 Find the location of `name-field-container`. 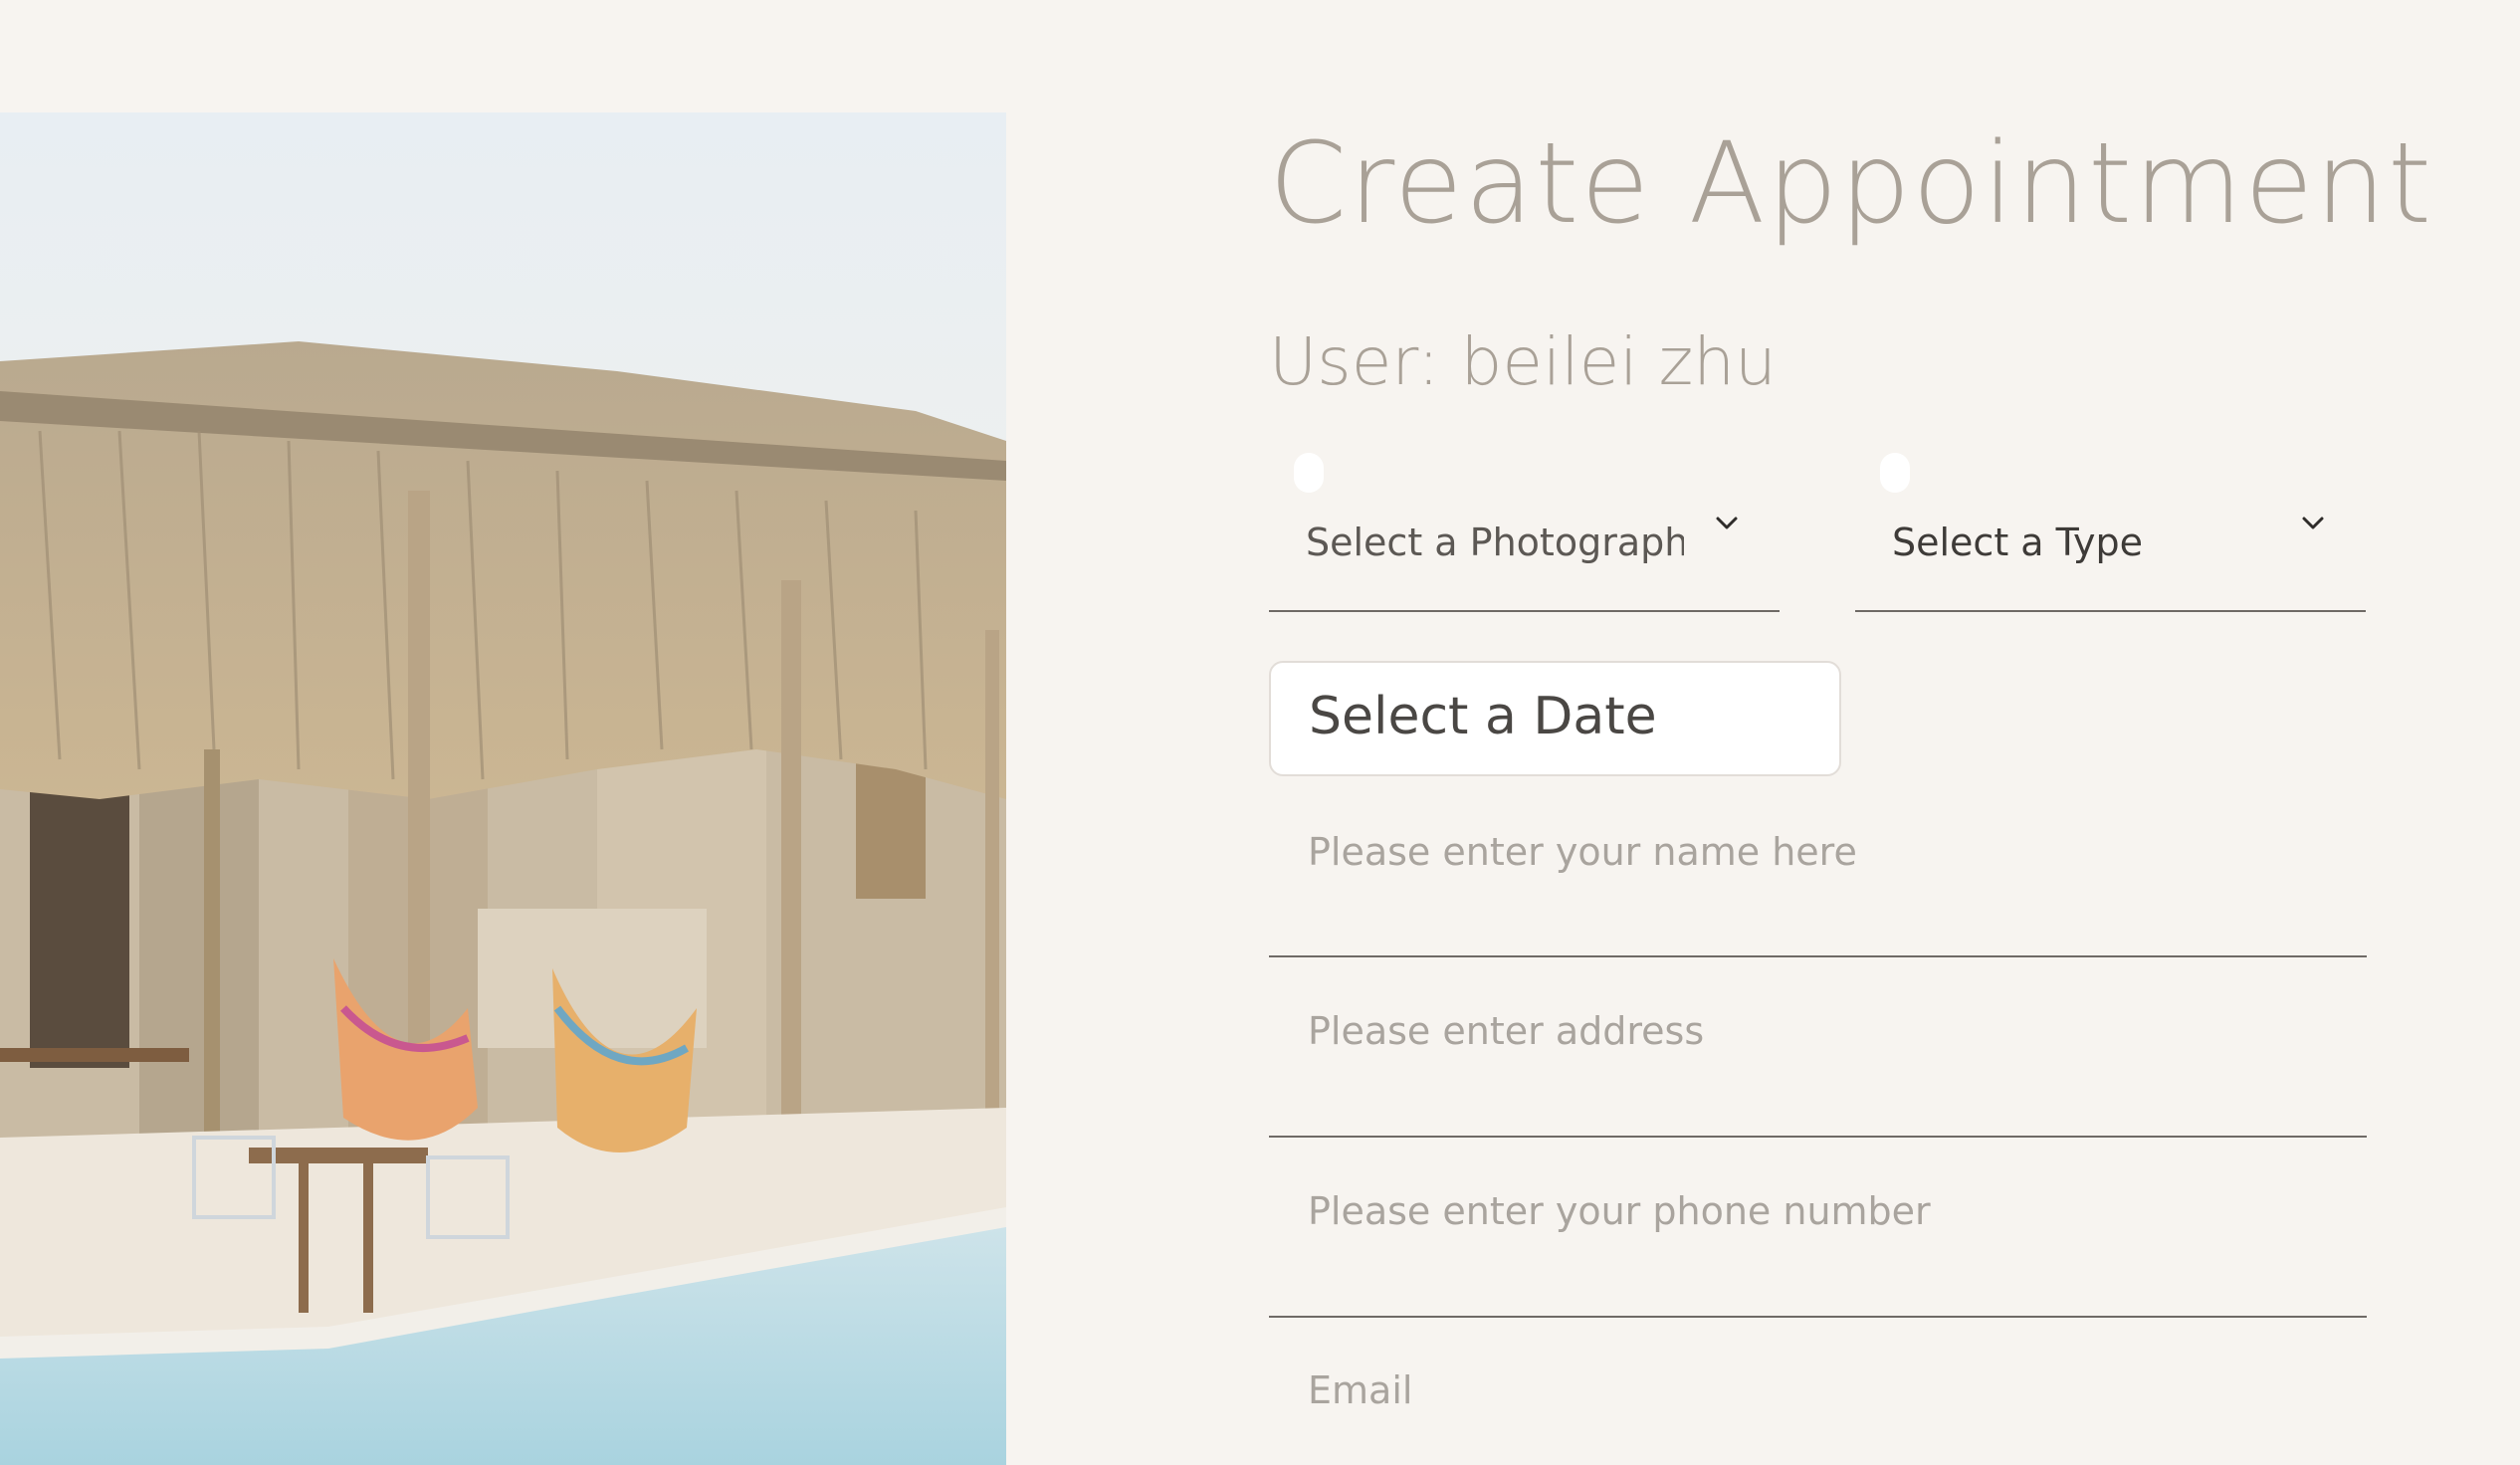

name-field-container is located at coordinates (1818, 887).